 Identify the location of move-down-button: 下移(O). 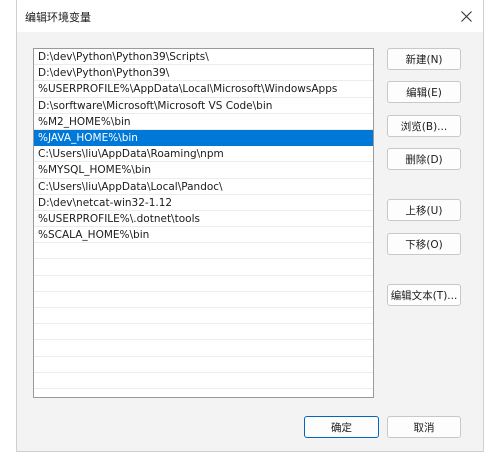
(424, 244).